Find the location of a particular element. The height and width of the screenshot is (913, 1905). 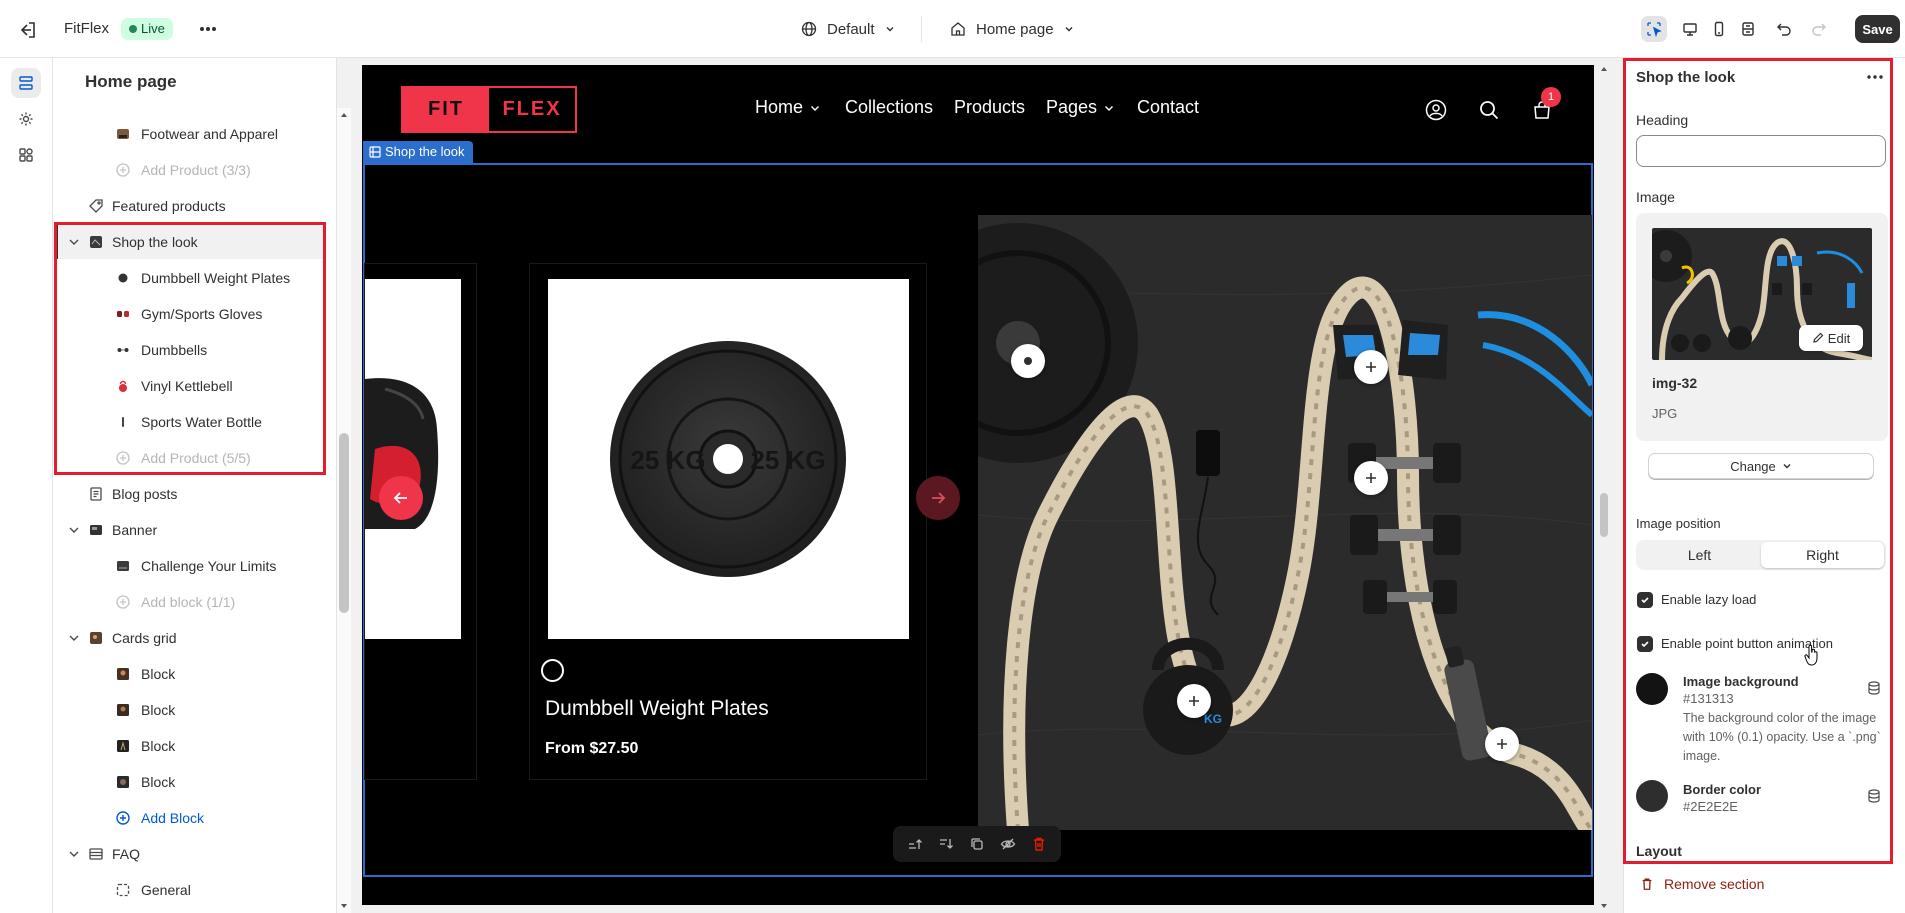

tree-item-footwear-apparel: Footwear and Apparel is located at coordinates (188, 134).